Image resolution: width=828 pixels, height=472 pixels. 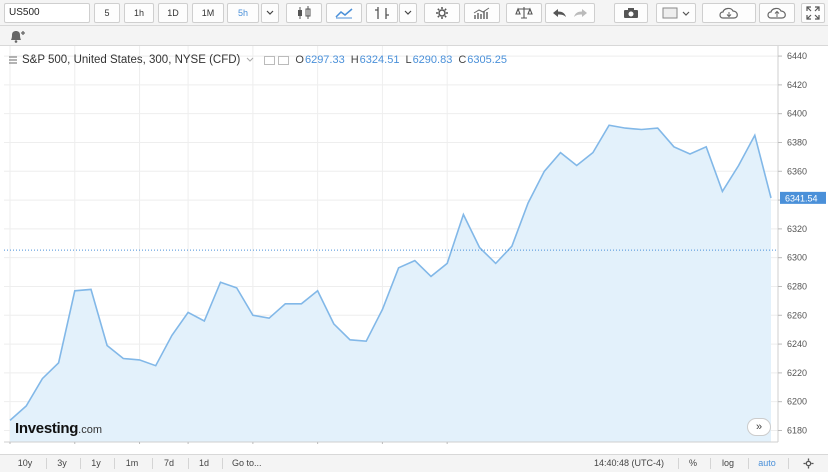 I want to click on settings-button, so click(x=442, y=13).